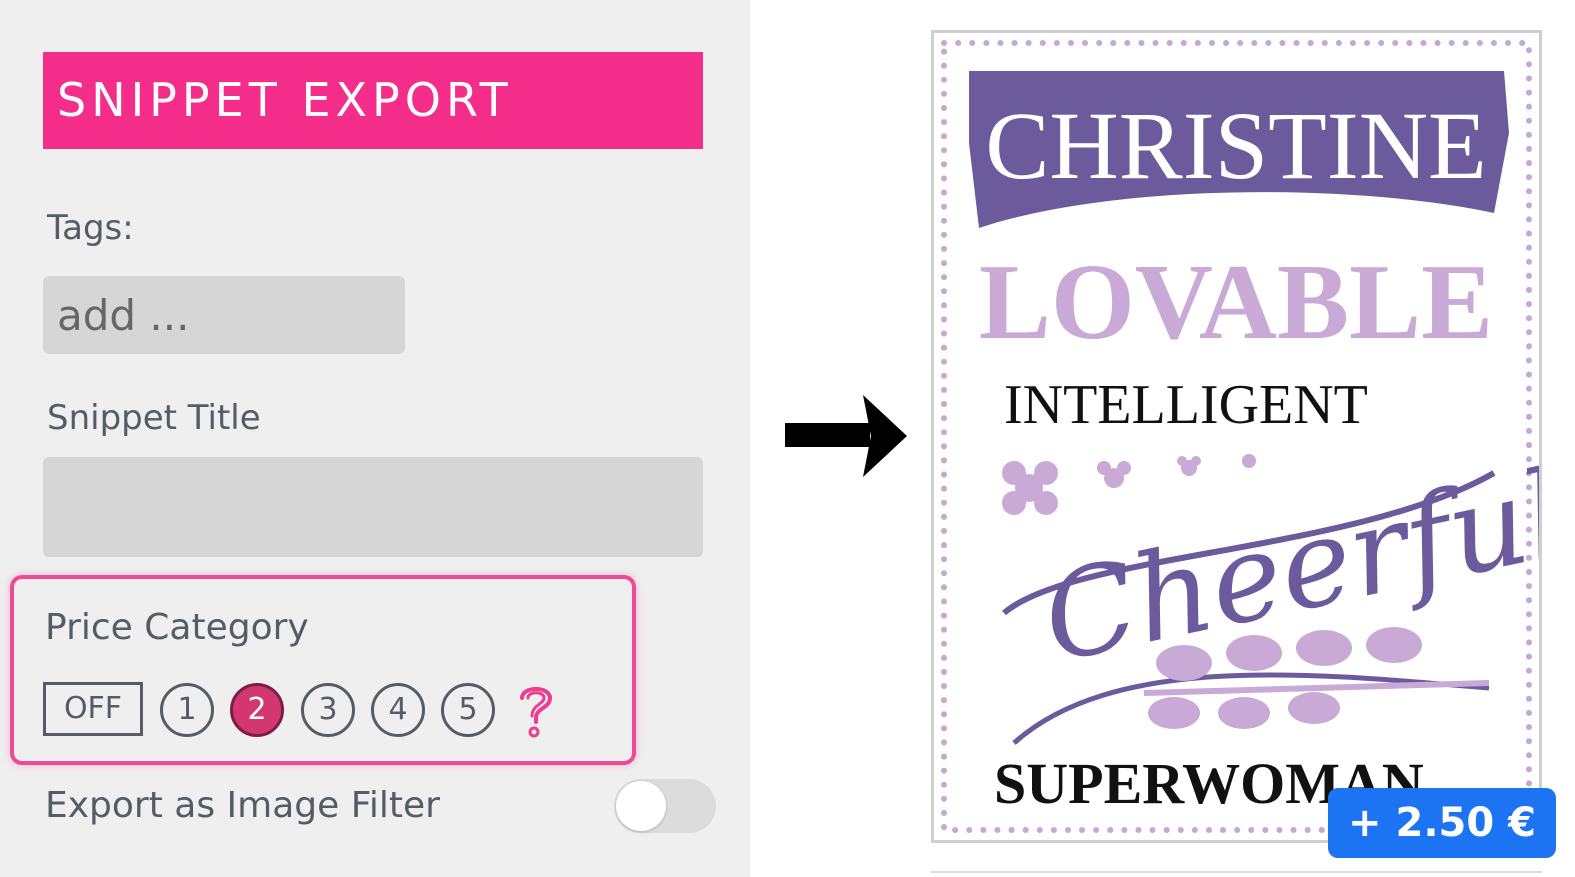  Describe the element at coordinates (177, 627) in the screenshot. I see `price-category-label: Price Category` at that location.